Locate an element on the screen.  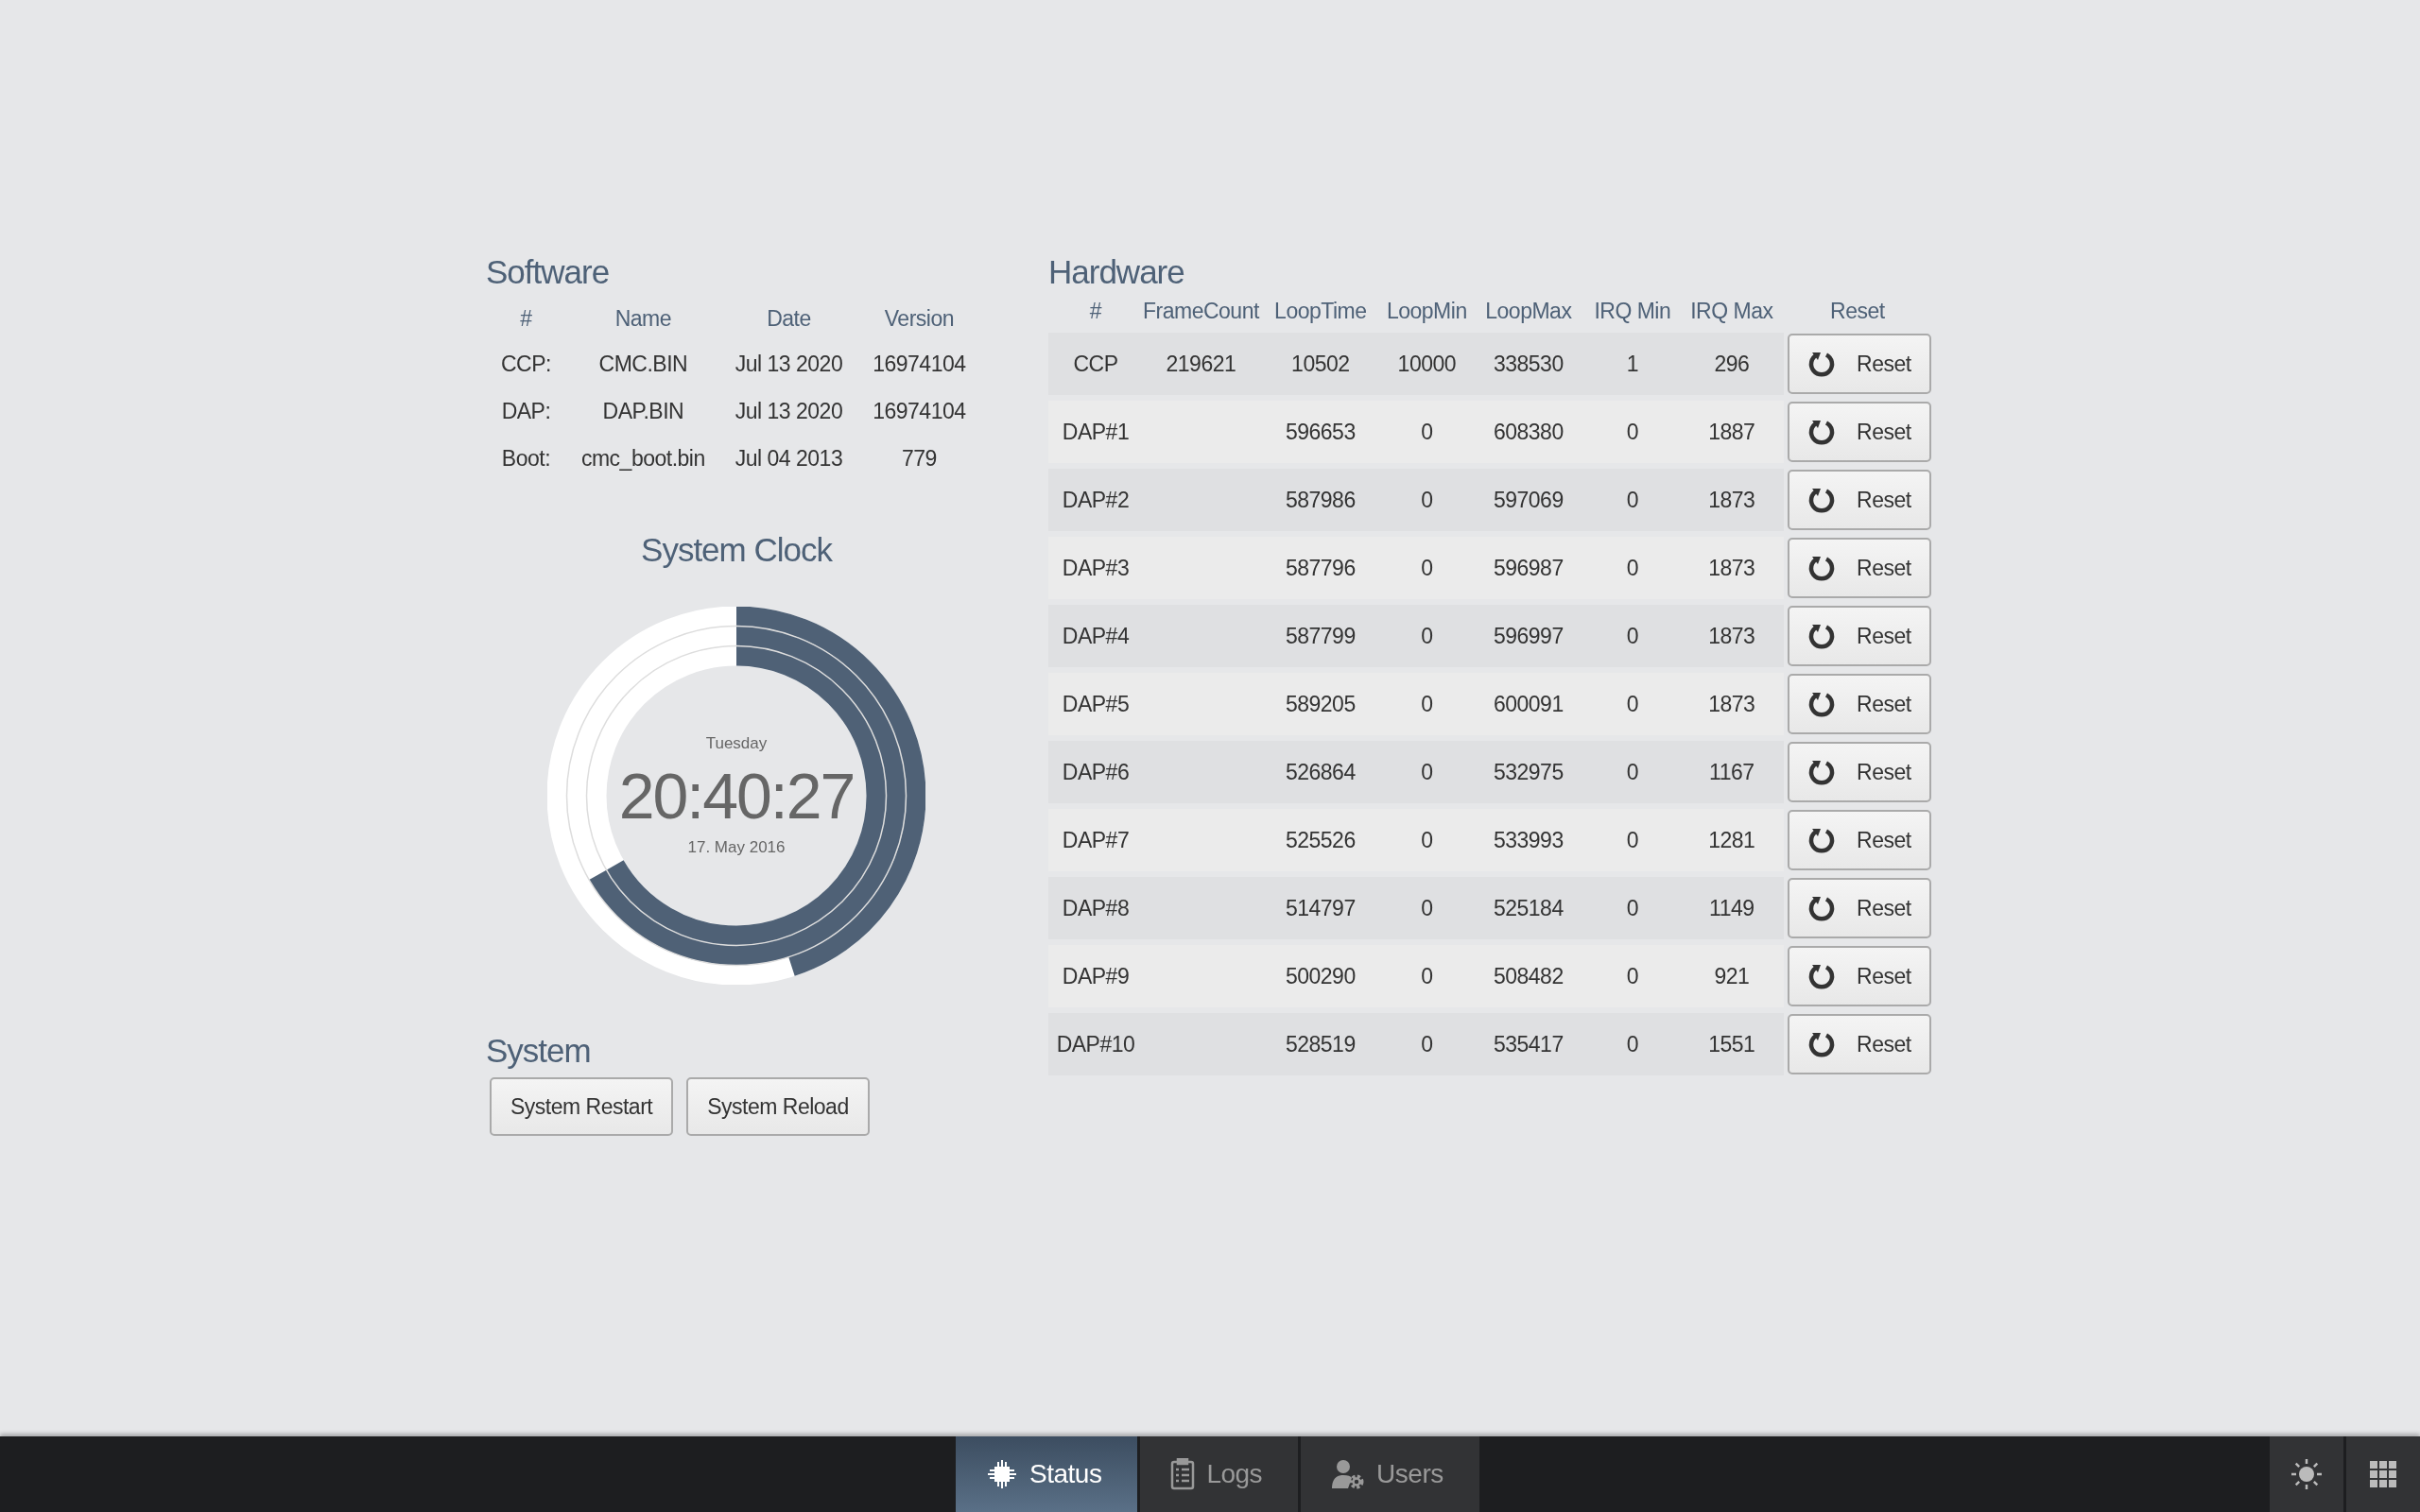
table-cell: 514797 is located at coordinates (1320, 907).